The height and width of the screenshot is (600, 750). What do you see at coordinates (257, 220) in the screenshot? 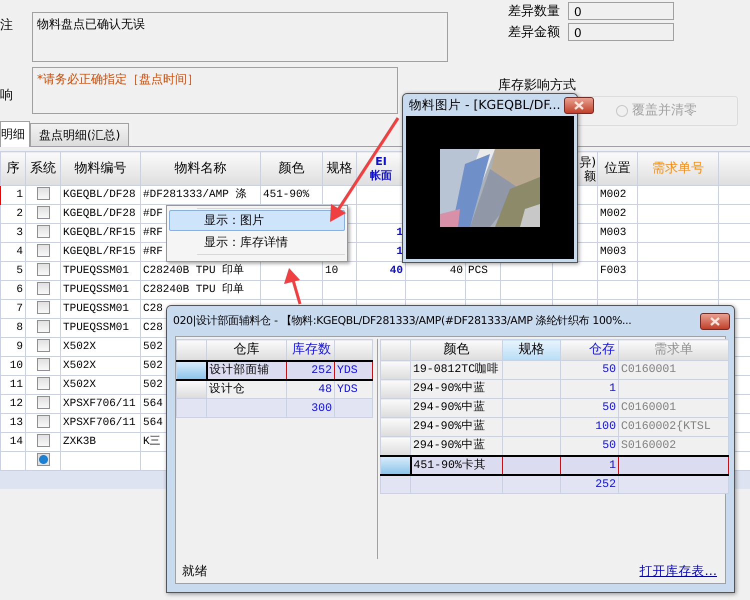
I see `menu-item: 显示：图片` at bounding box center [257, 220].